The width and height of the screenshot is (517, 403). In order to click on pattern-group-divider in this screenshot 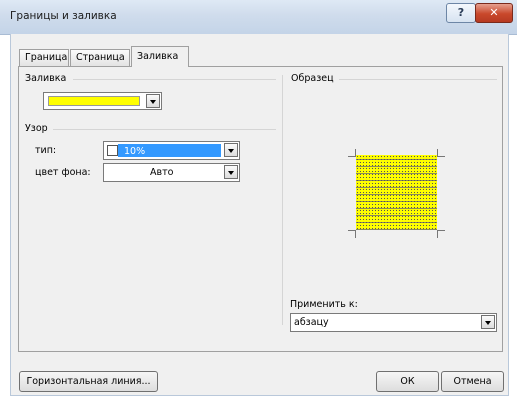, I will do `click(164, 129)`.